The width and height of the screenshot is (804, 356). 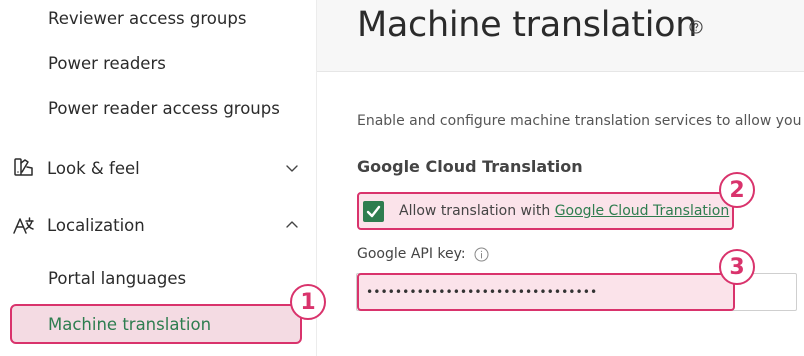 What do you see at coordinates (696, 27) in the screenshot?
I see `question-circle-icon` at bounding box center [696, 27].